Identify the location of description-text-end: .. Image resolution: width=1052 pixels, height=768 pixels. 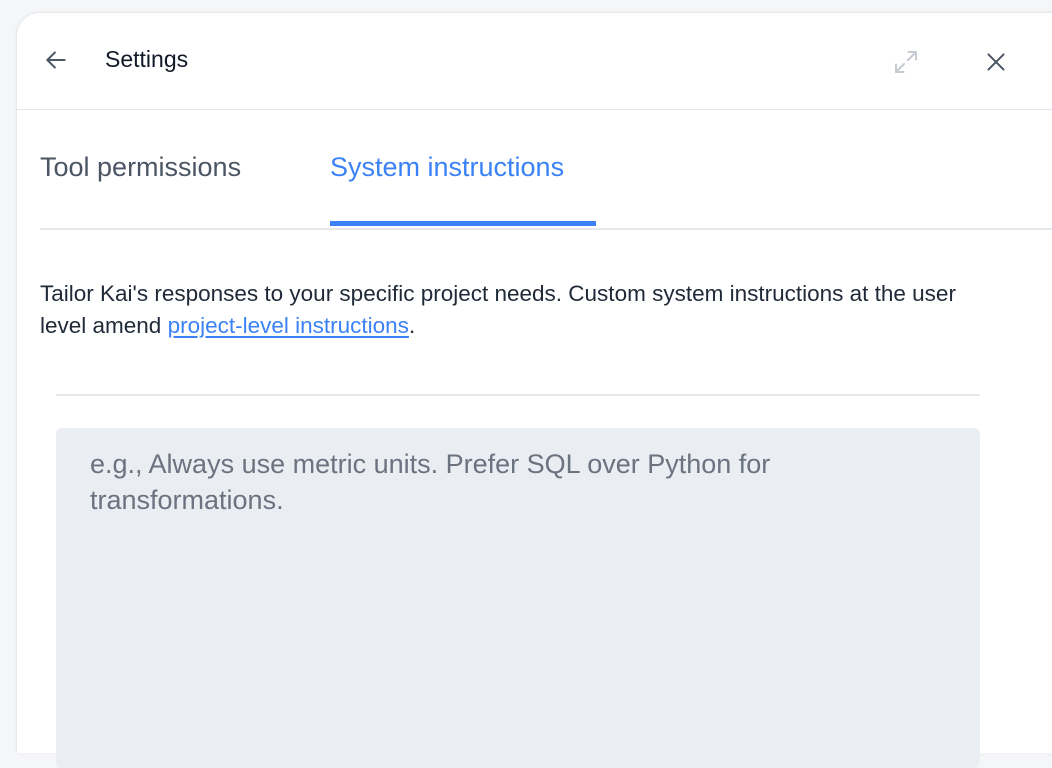
(412, 325).